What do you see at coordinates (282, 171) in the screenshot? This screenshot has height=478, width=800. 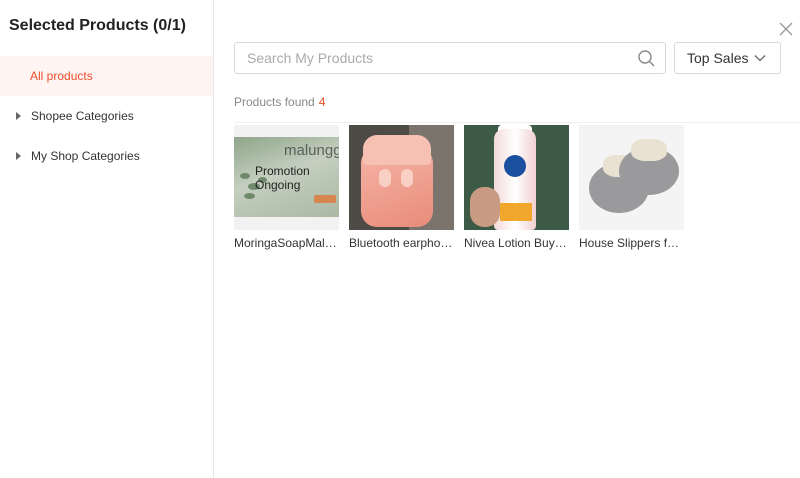 I see `promotion-line: Promotion` at bounding box center [282, 171].